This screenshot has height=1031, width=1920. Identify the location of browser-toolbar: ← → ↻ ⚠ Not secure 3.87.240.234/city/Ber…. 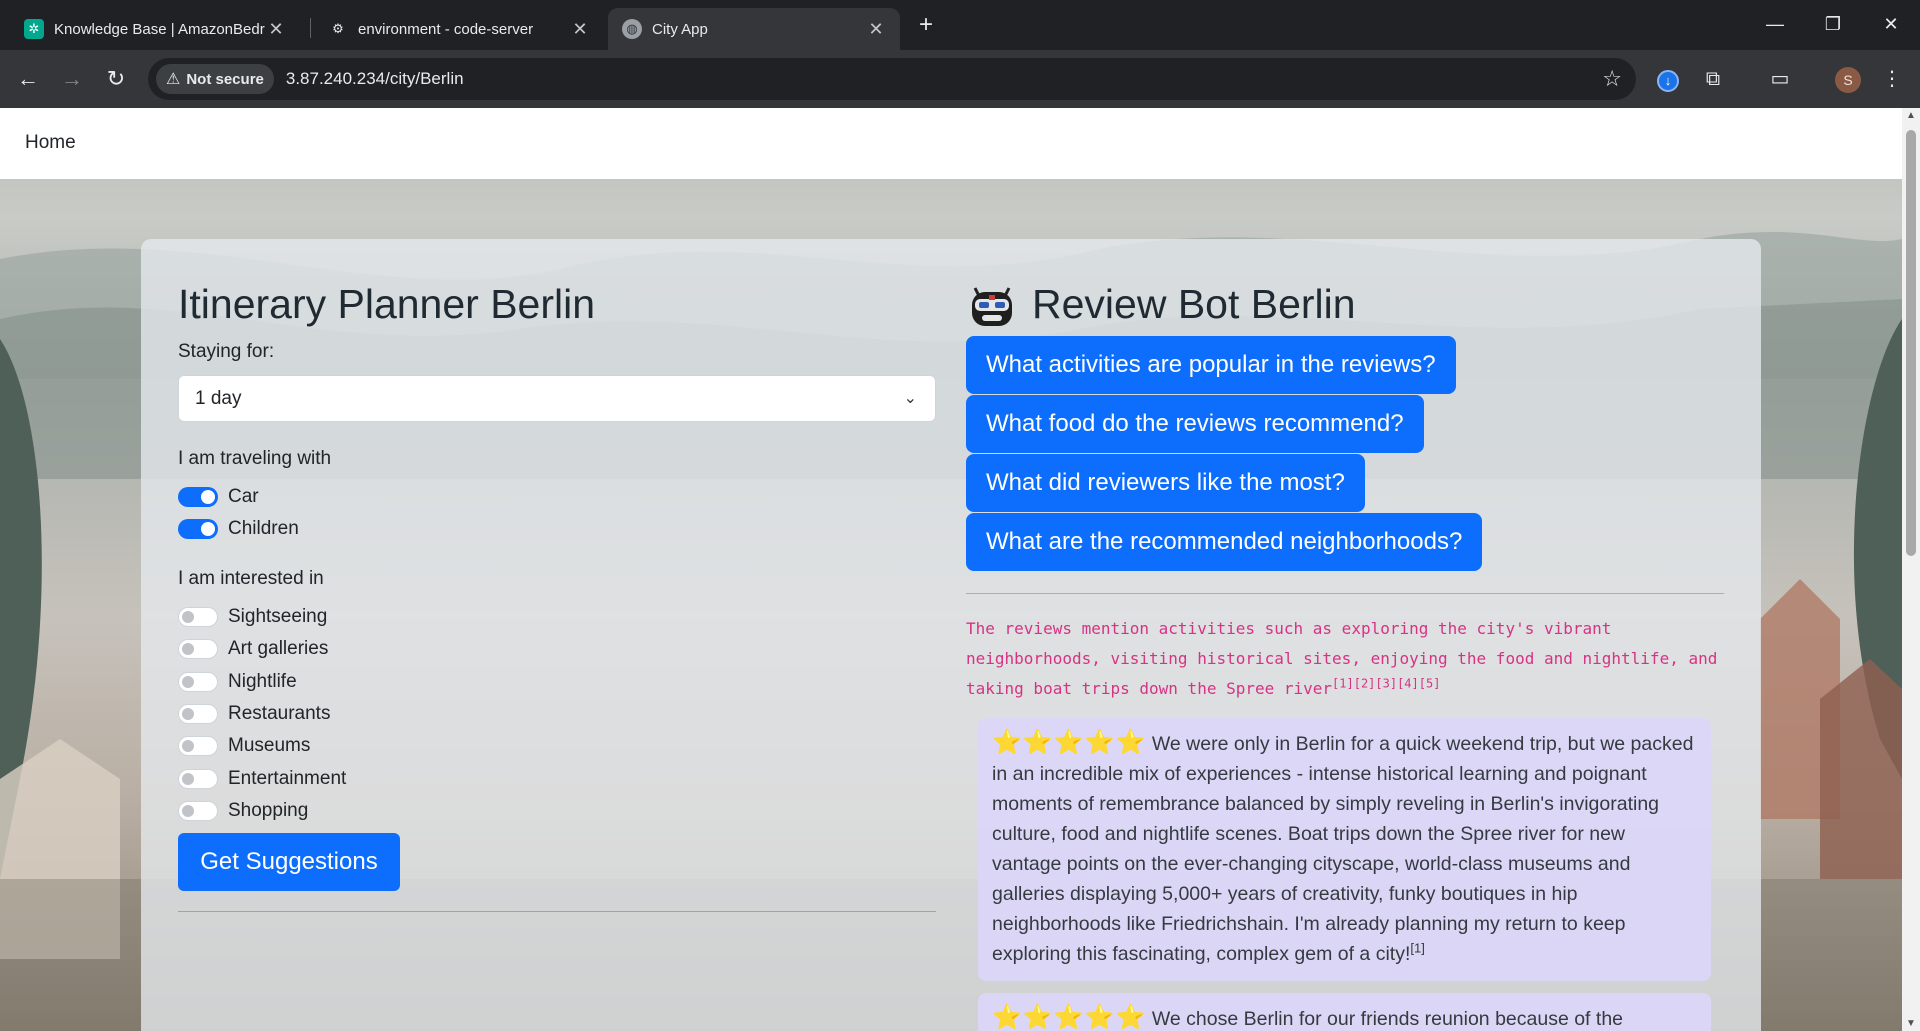
(960, 79).